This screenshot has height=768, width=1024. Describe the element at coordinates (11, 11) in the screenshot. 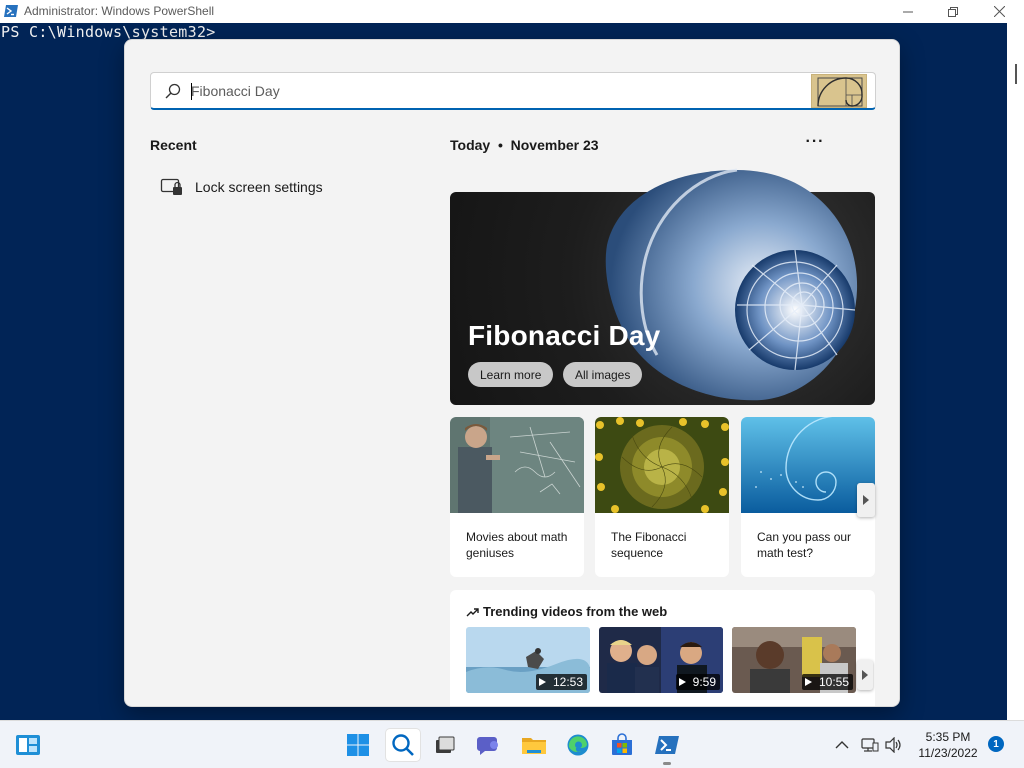

I see `powershell-app-icon` at that location.